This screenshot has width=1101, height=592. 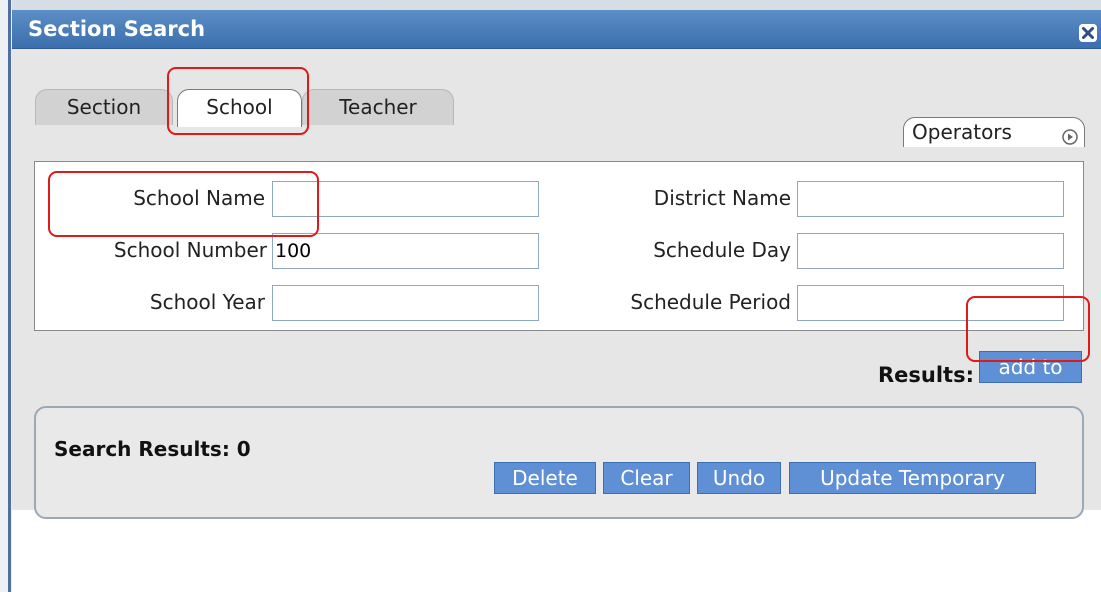 I want to click on schedule-day-label: Schedule Day, so click(x=722, y=250).